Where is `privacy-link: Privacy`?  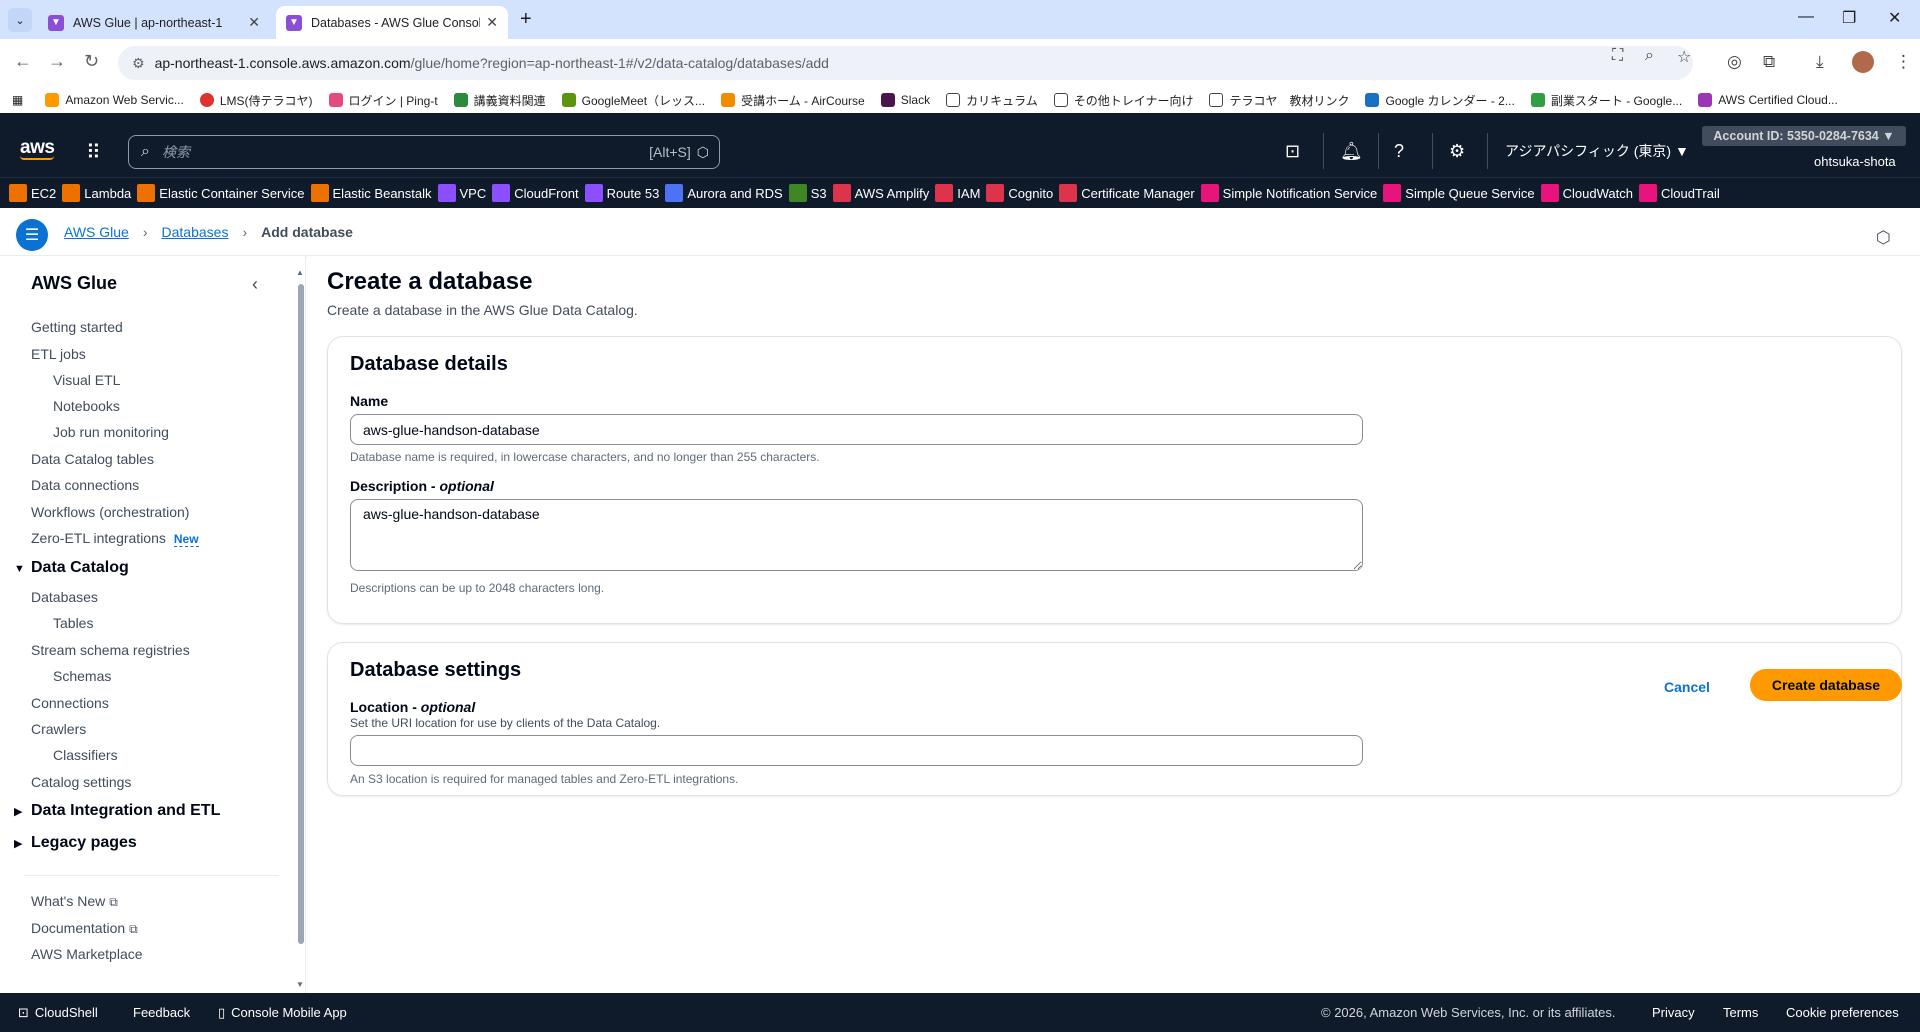 privacy-link: Privacy is located at coordinates (1673, 1012).